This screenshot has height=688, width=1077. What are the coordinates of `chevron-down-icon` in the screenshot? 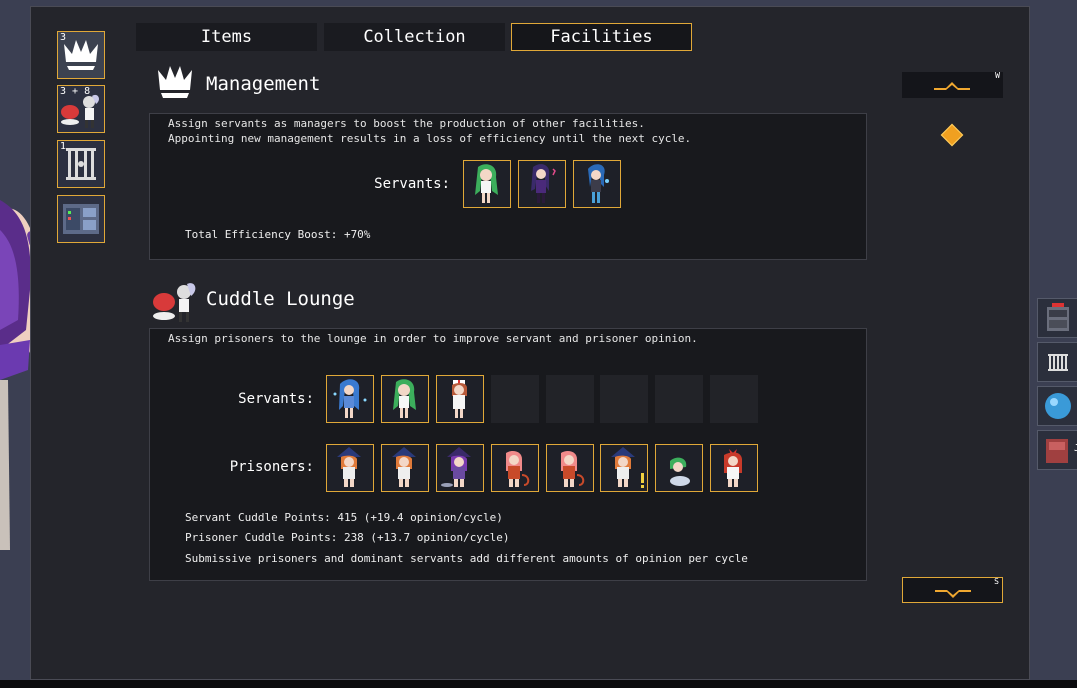 It's located at (953, 594).